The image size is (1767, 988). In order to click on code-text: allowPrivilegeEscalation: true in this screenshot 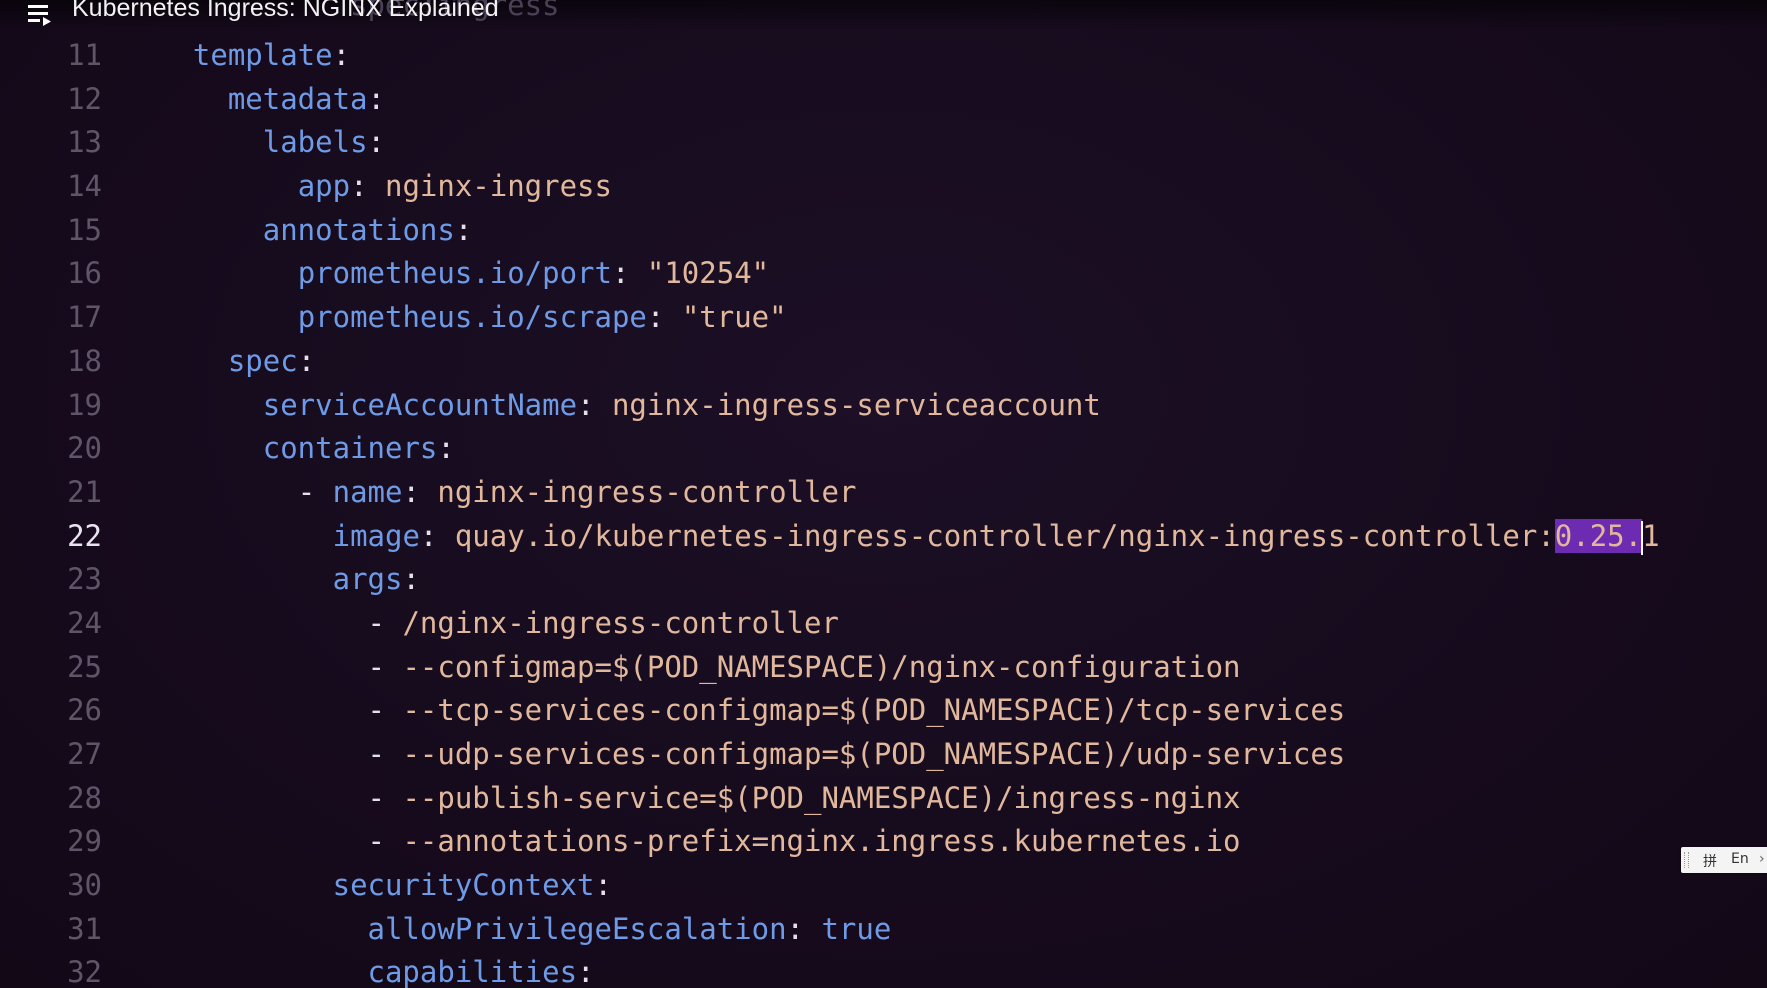, I will do `click(525, 930)`.